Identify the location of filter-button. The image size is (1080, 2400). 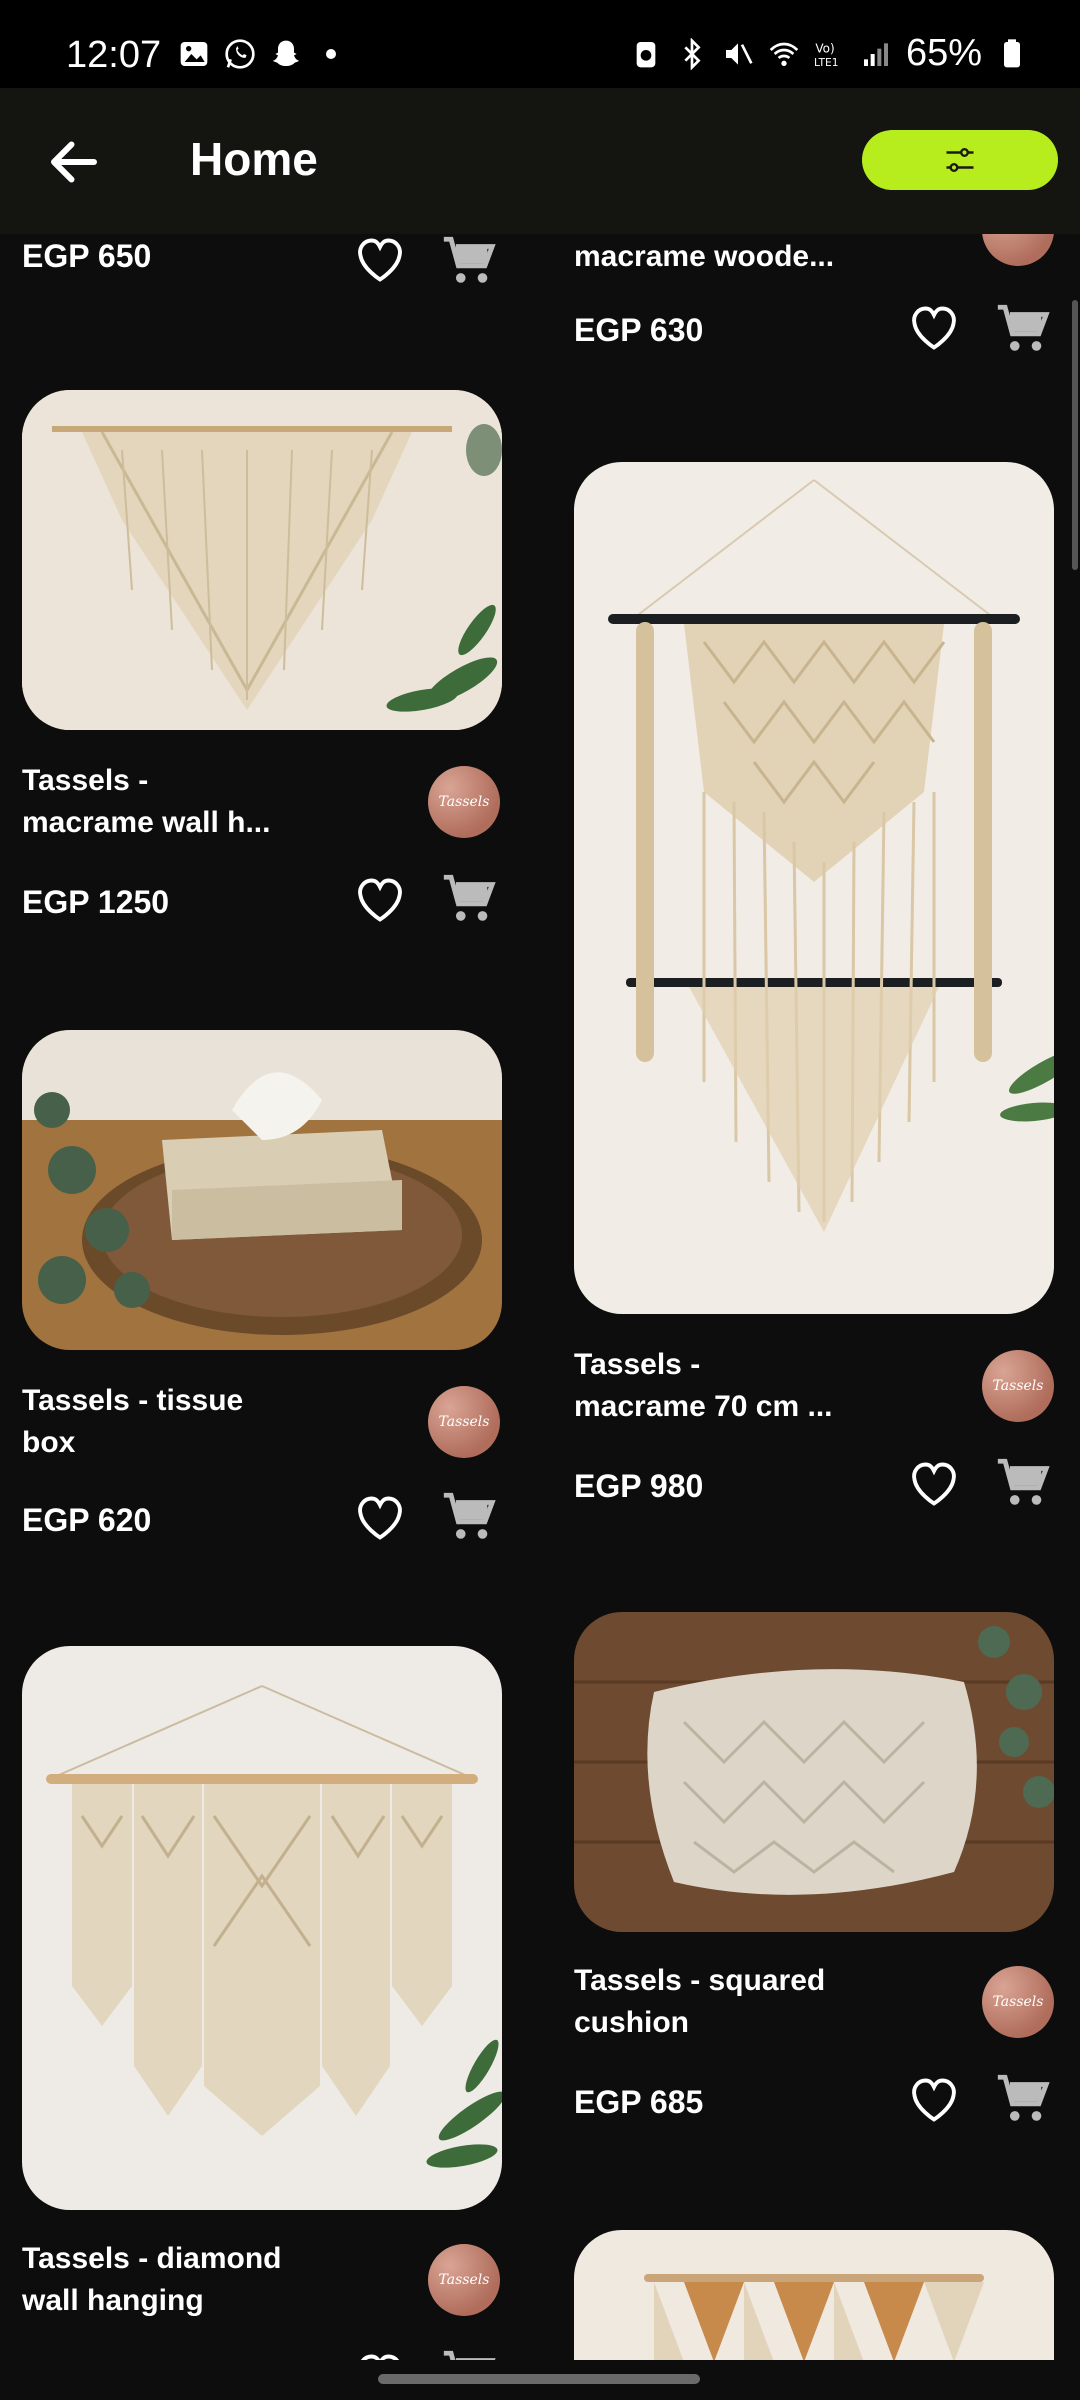
(960, 160).